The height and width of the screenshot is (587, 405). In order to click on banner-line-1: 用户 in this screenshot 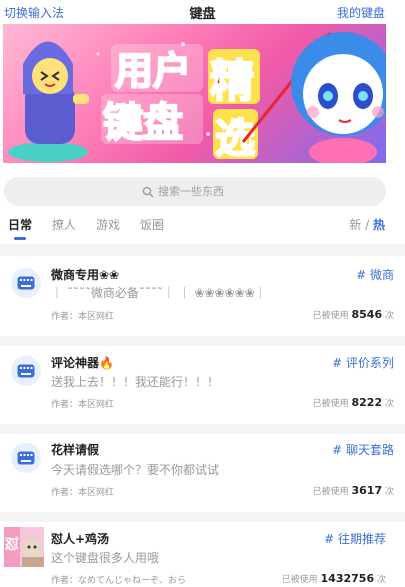, I will do `click(153, 71)`.